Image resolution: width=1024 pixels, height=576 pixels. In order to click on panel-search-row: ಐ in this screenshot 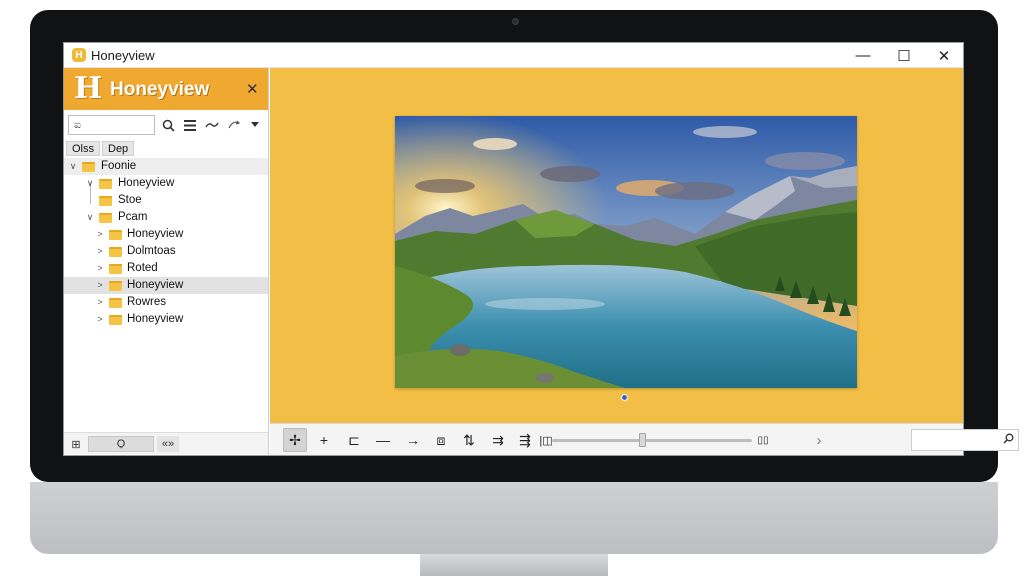, I will do `click(166, 125)`.